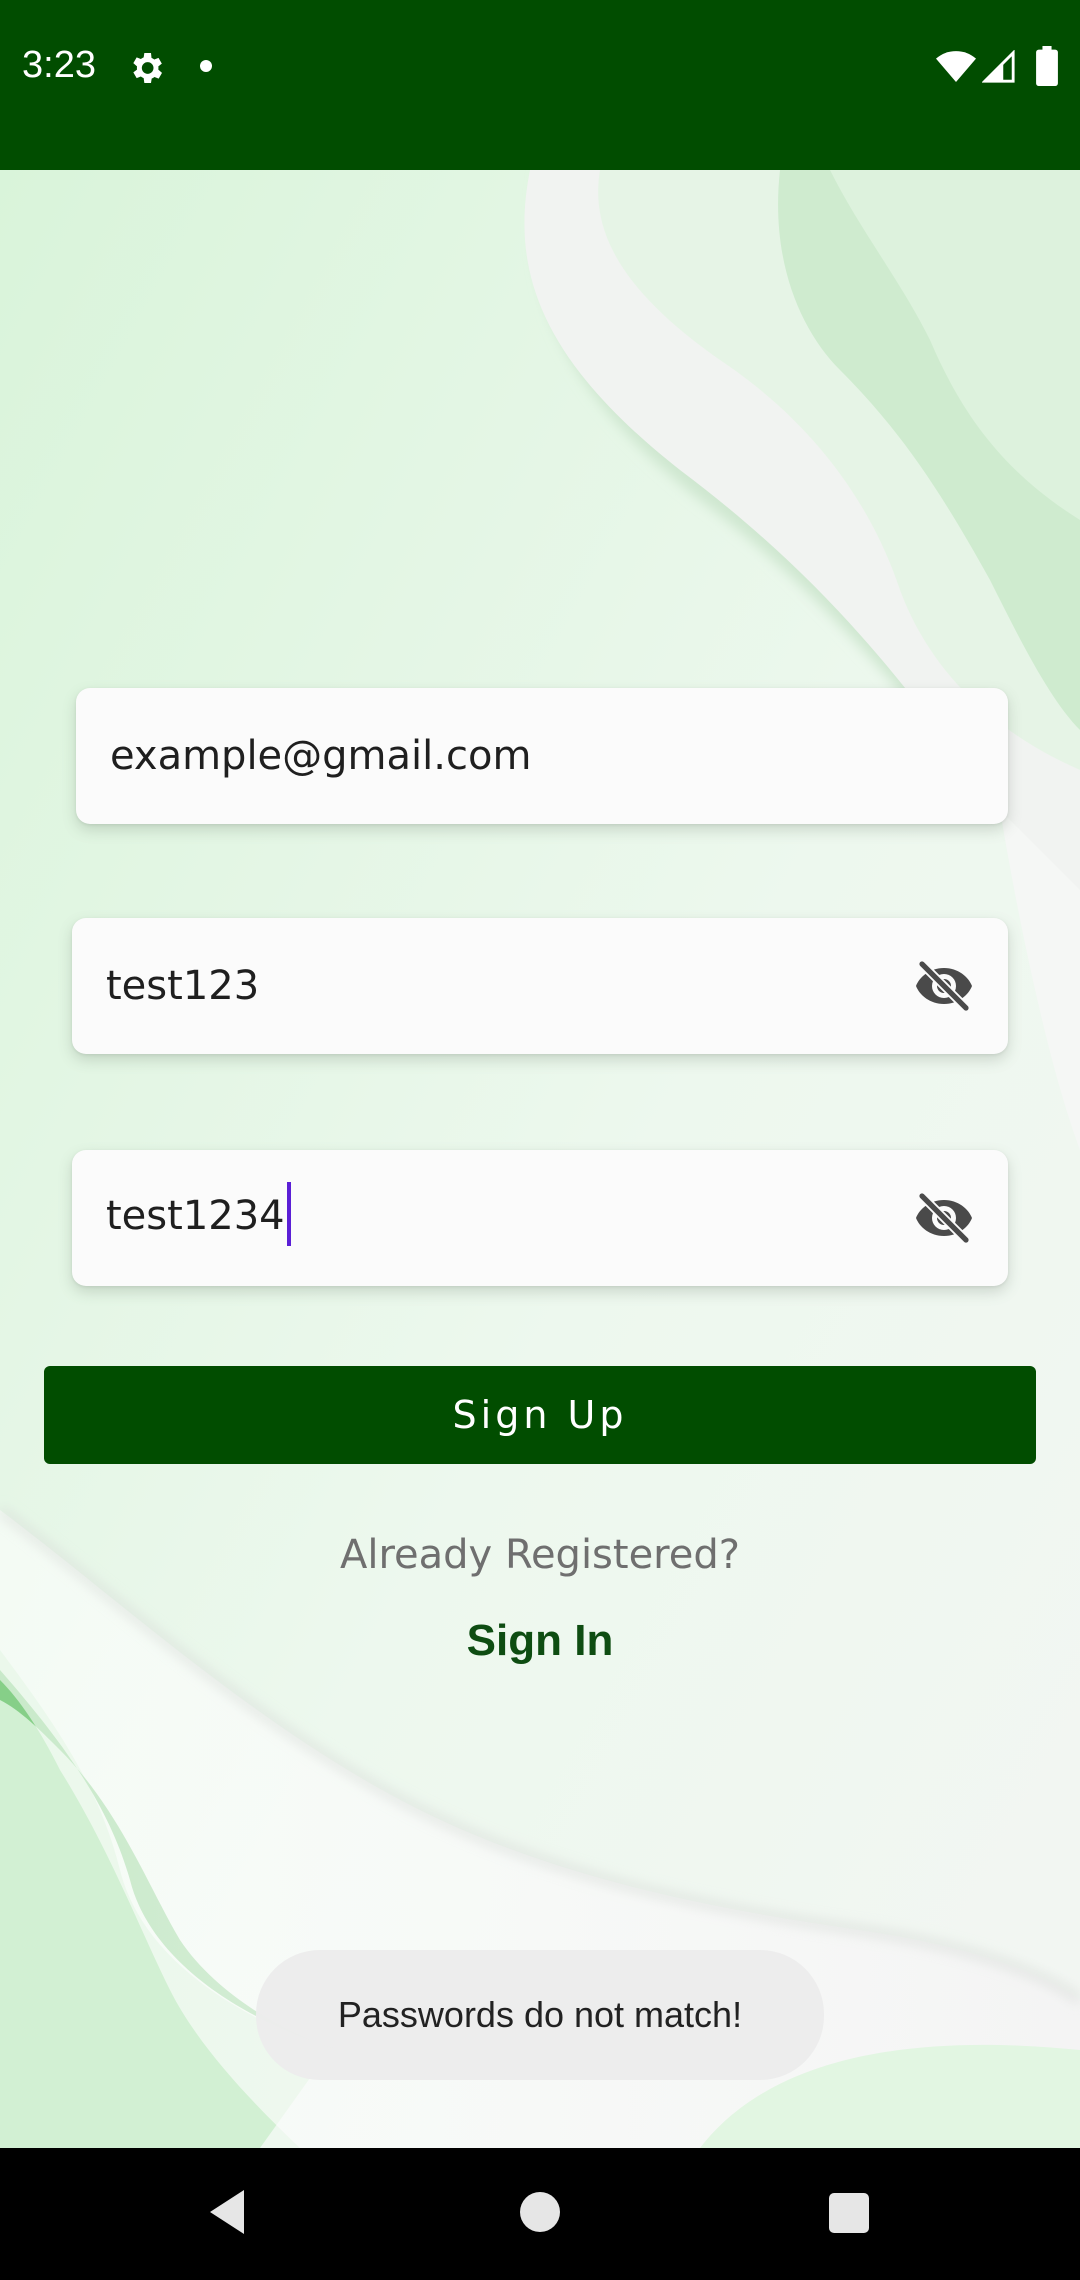 The image size is (1080, 2280). What do you see at coordinates (1047, 66) in the screenshot?
I see `battery-icon` at bounding box center [1047, 66].